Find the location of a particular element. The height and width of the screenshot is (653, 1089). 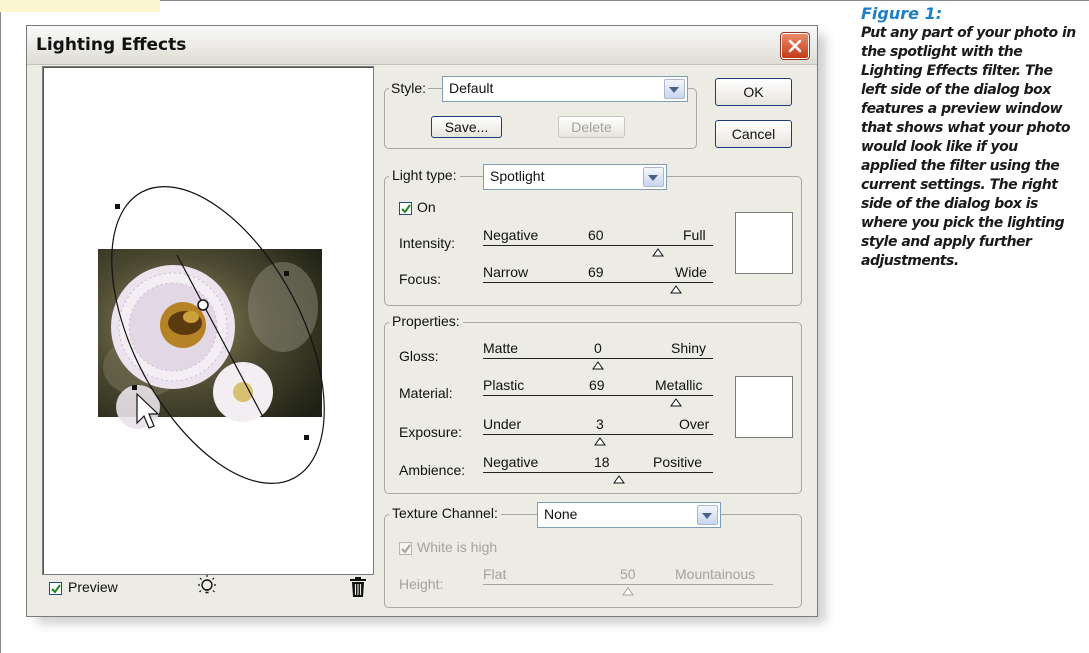

material-slider-track is located at coordinates (598, 395).